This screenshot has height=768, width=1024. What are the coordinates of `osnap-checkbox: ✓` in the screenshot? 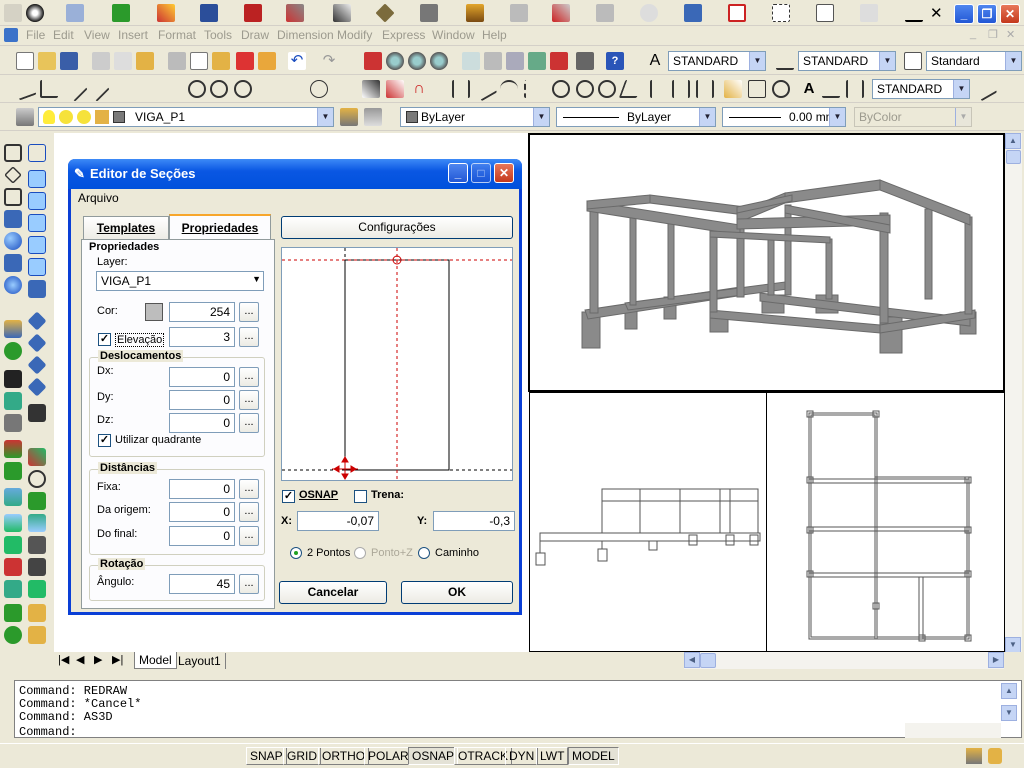 It's located at (288, 496).